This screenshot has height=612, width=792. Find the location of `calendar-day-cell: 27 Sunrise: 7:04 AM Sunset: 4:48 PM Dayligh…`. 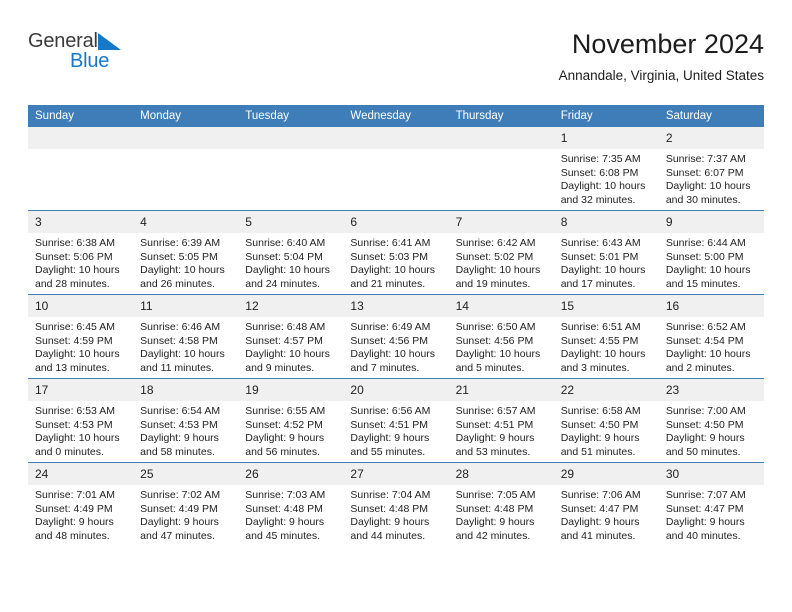

calendar-day-cell: 27 Sunrise: 7:04 AM Sunset: 4:48 PM Dayligh… is located at coordinates (396, 504).